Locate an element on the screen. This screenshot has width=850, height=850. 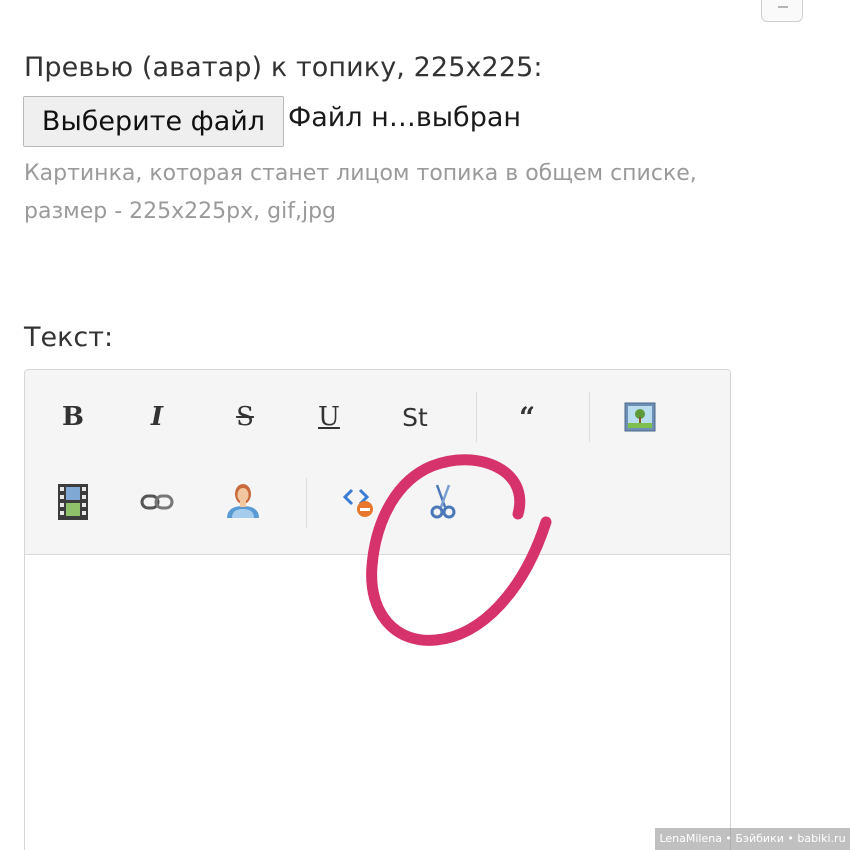
insert-link-button is located at coordinates (157, 502).